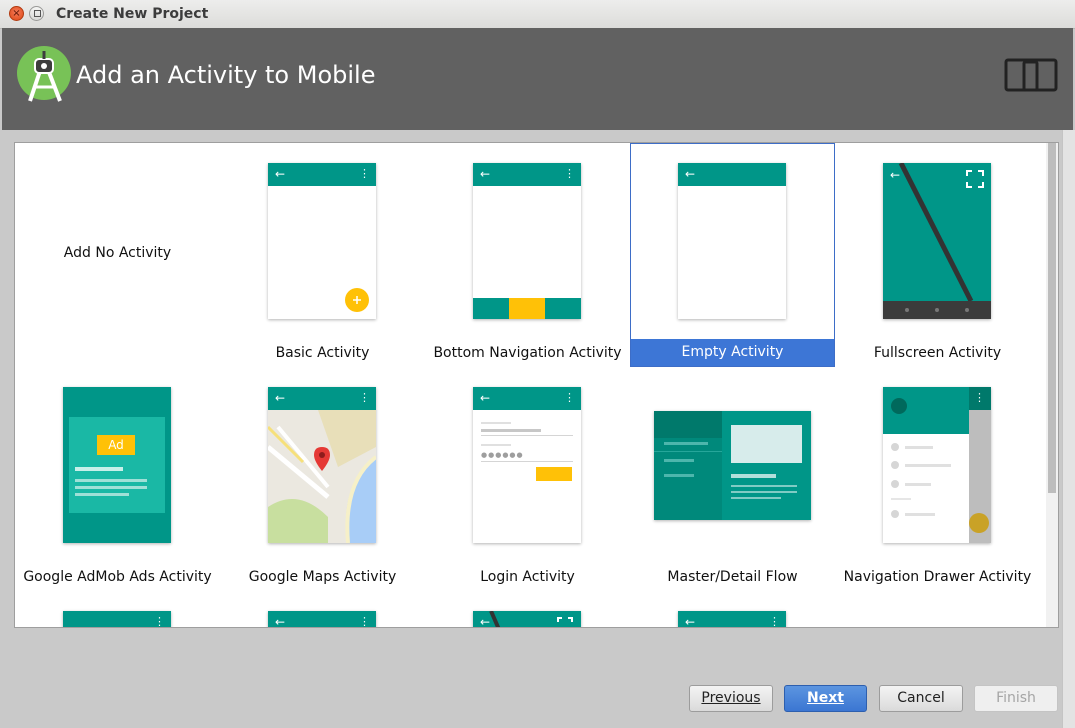 Image resolution: width=1075 pixels, height=728 pixels. What do you see at coordinates (116, 445) in the screenshot?
I see `ad-badge: Ad` at bounding box center [116, 445].